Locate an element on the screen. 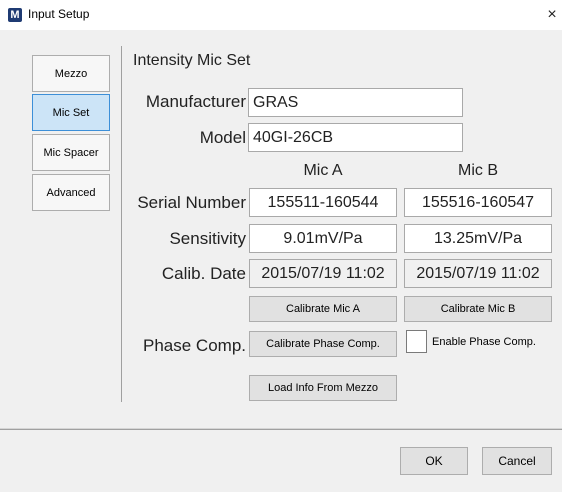 The width and height of the screenshot is (562, 492). section-title: Intensity Mic Set is located at coordinates (192, 60).